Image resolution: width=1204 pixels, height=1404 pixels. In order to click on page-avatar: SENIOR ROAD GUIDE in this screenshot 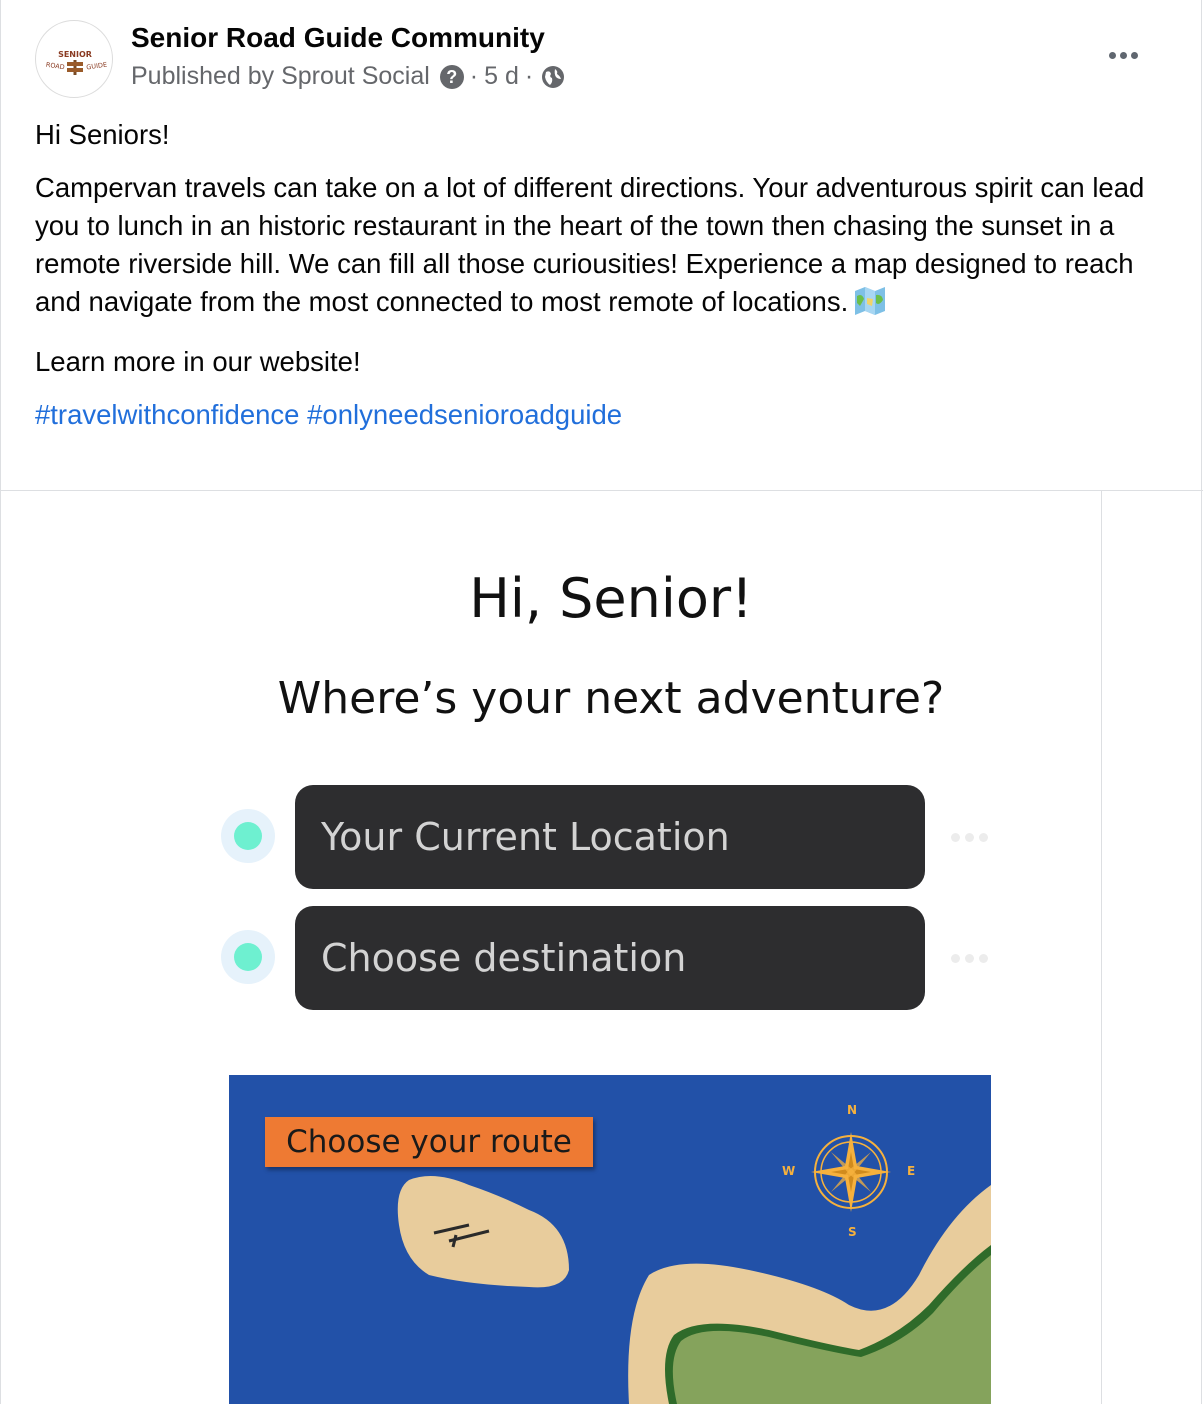, I will do `click(74, 59)`.